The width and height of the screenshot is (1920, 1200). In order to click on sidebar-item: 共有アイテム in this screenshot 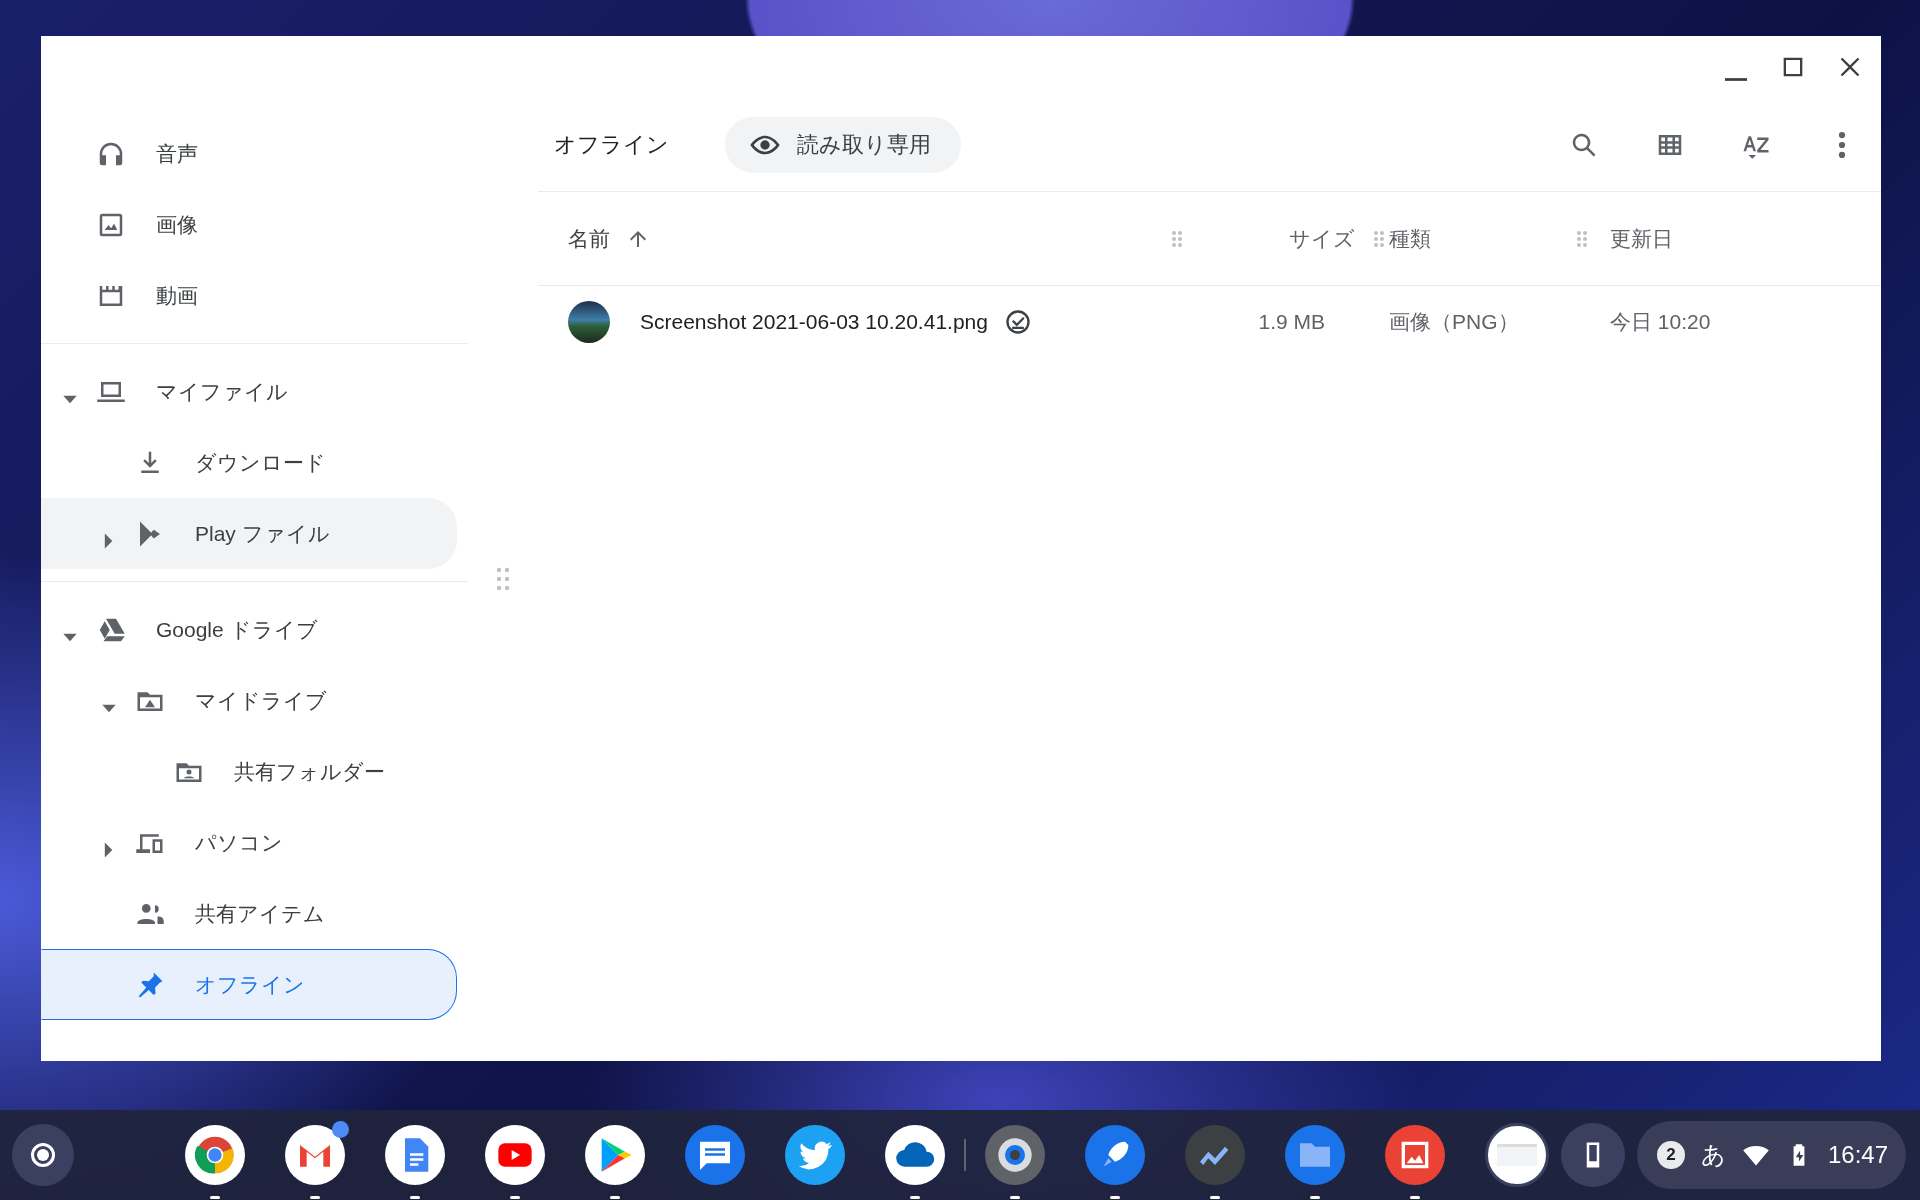, I will do `click(249, 913)`.